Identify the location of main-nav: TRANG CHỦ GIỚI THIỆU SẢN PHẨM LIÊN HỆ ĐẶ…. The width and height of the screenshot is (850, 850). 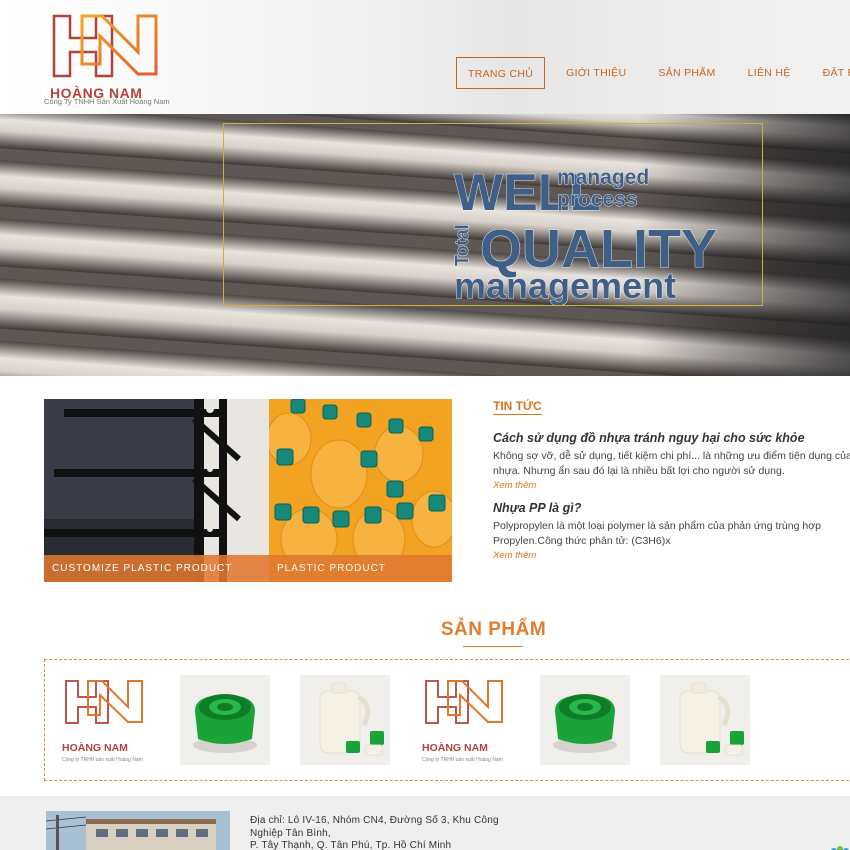
(653, 73).